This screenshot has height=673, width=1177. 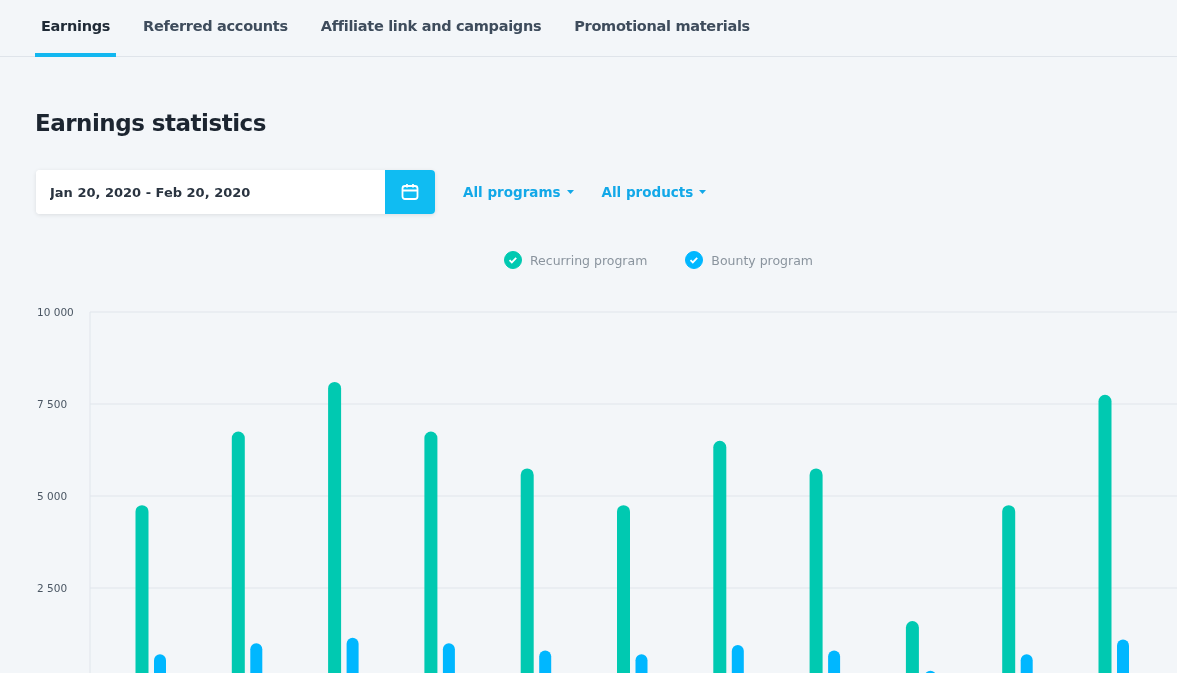 What do you see at coordinates (55, 312) in the screenshot?
I see `y-axis-label: 10 000` at bounding box center [55, 312].